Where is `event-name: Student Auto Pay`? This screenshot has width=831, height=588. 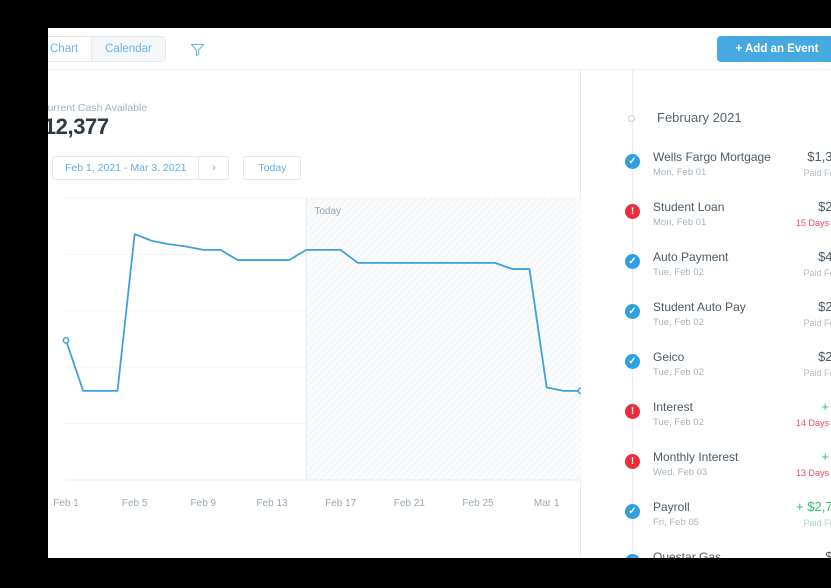 event-name: Student Auto Pay is located at coordinates (699, 307).